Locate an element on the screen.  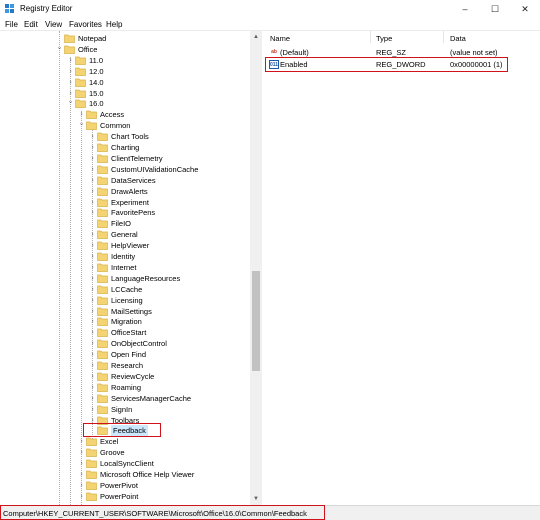
tree-item: › Roaming is located at coordinates (125, 387).